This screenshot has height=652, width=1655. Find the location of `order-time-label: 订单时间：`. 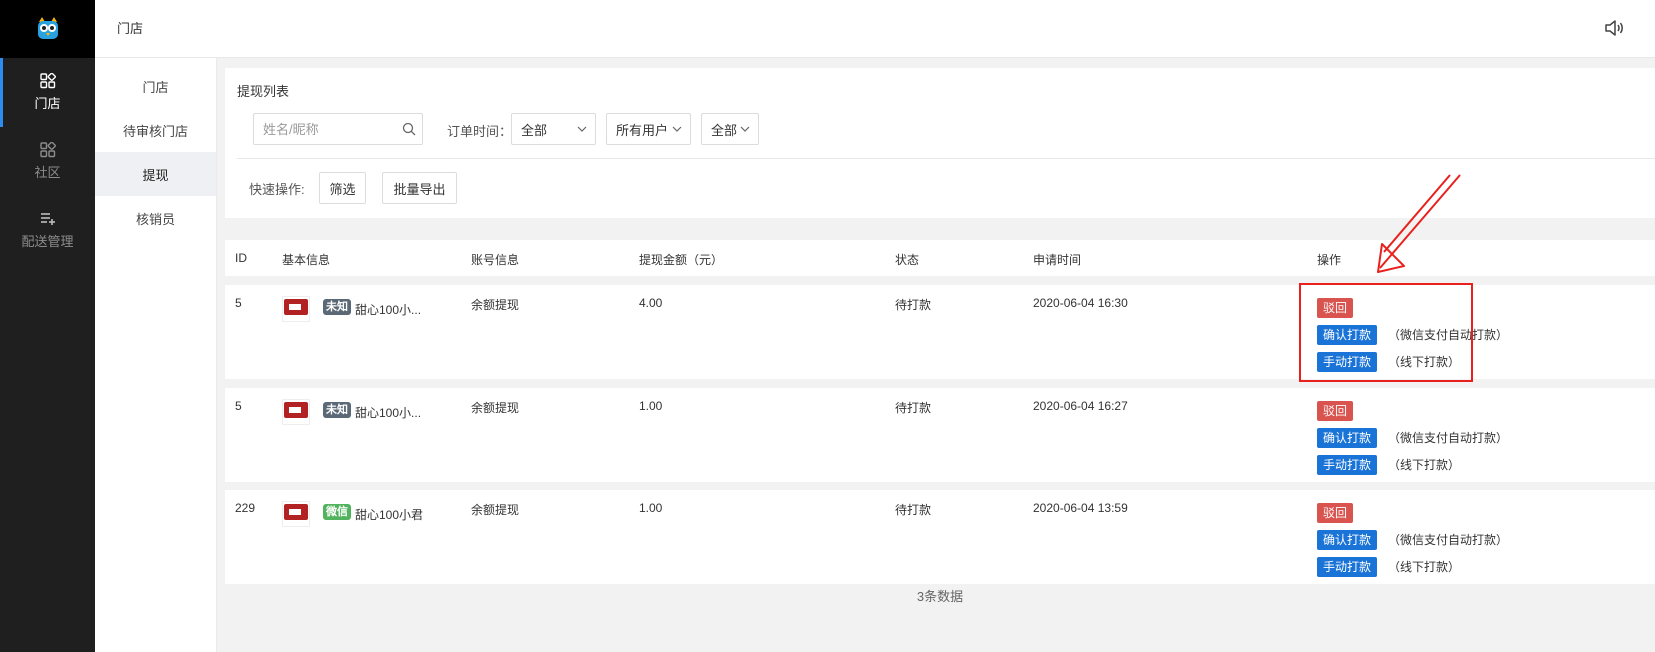

order-time-label: 订单时间： is located at coordinates (480, 131).